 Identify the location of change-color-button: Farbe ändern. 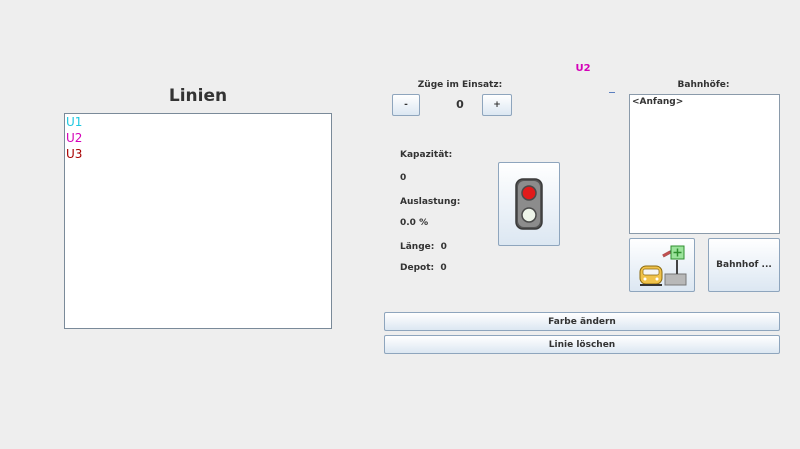
(582, 321).